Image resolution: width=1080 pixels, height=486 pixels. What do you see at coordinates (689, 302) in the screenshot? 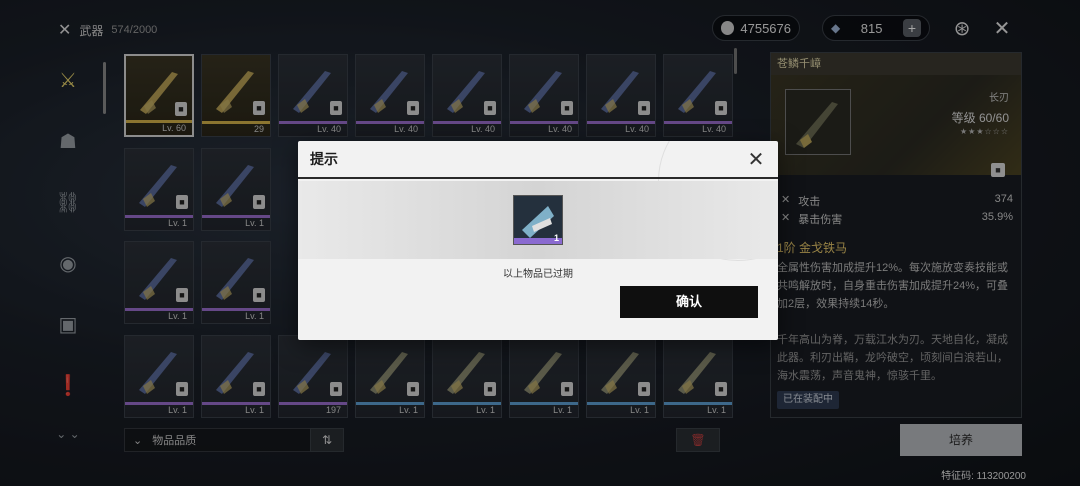
I see `confirm-button: 确认` at bounding box center [689, 302].